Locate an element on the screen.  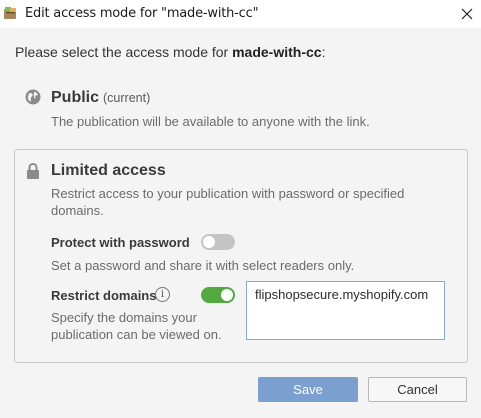
domains-description-line2: publication can be viewed on. is located at coordinates (136, 334).